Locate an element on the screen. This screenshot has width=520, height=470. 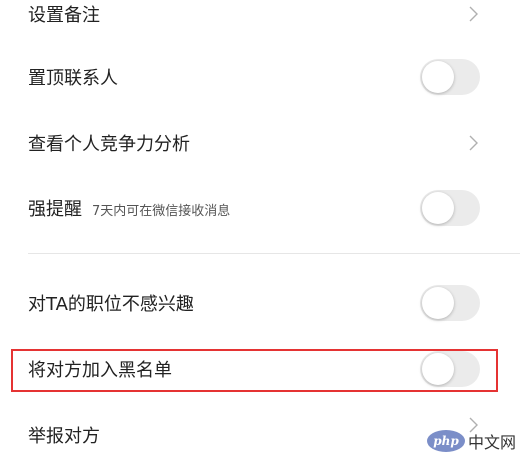
not-interested-toggle is located at coordinates (450, 303).